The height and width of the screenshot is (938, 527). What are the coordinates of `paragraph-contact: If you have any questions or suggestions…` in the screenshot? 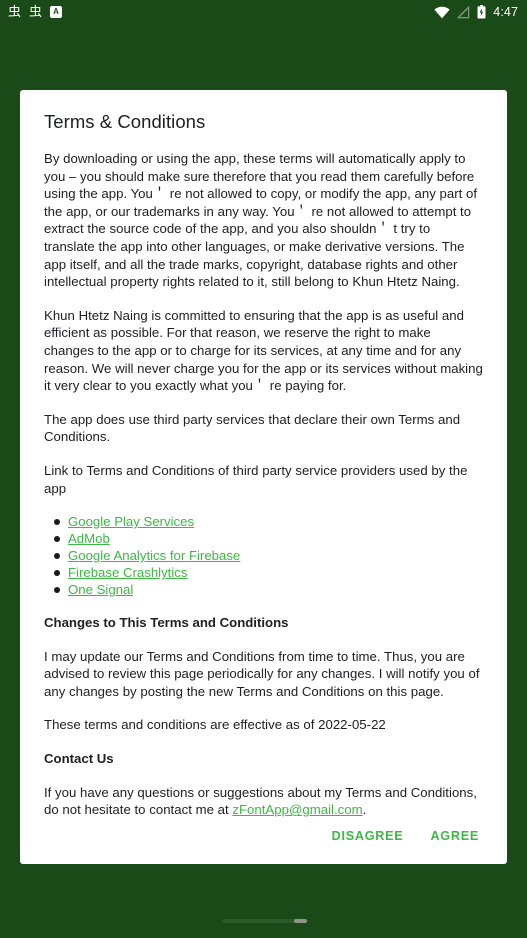 It's located at (263, 801).